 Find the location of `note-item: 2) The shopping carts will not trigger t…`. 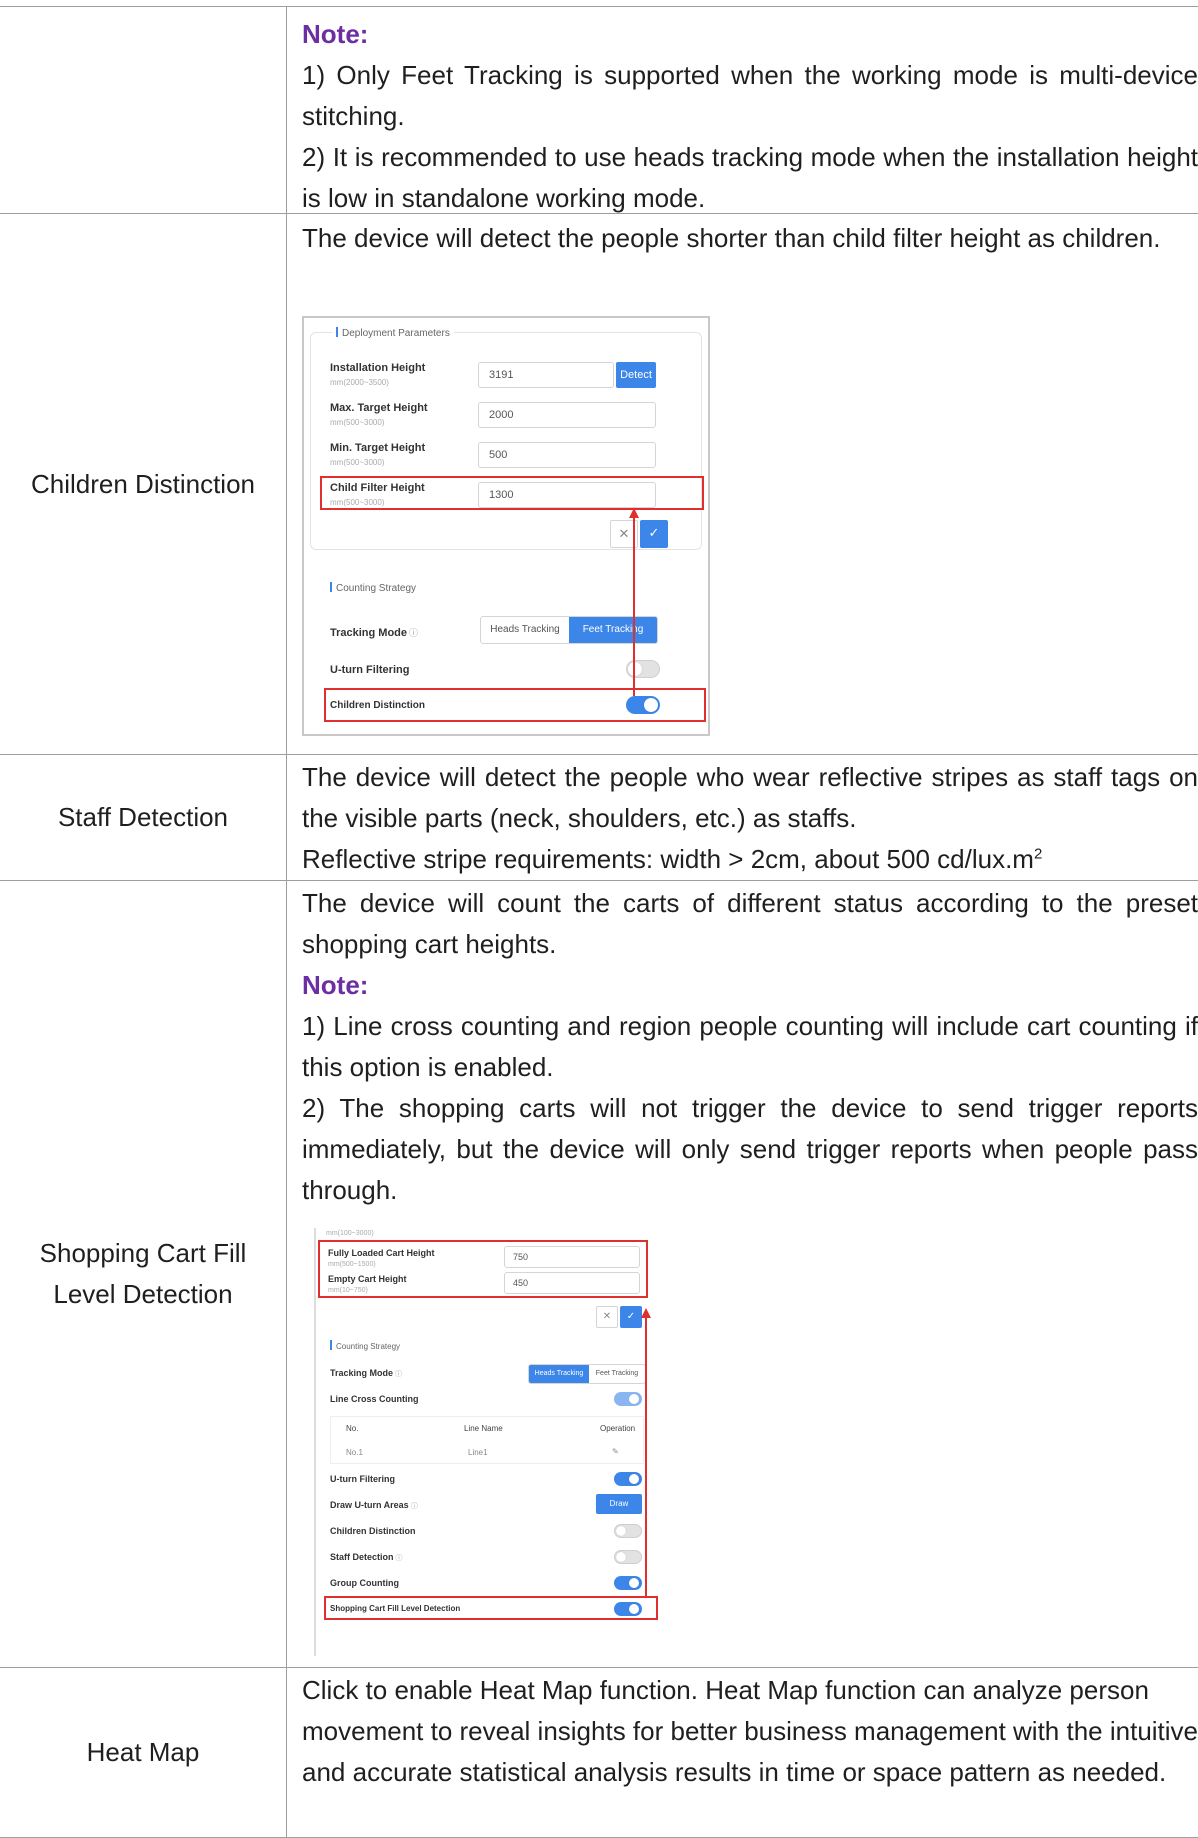

note-item: 2) The shopping carts will not trigger t… is located at coordinates (750, 1149).